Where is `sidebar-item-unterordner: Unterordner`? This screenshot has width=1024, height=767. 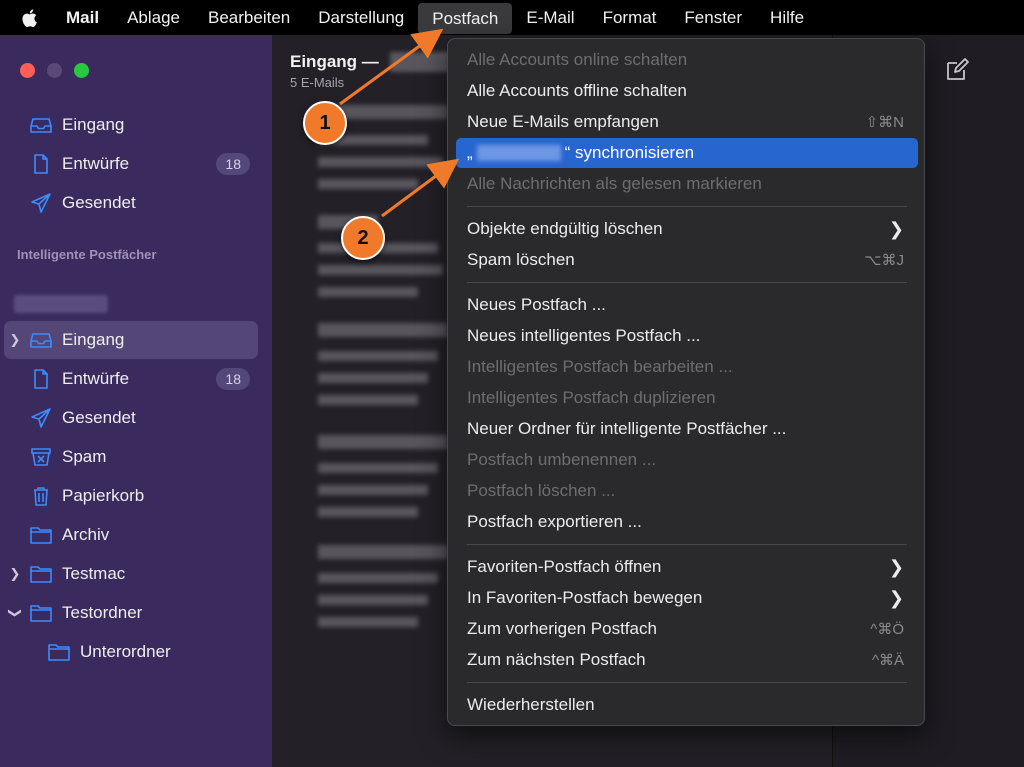
sidebar-item-unterordner: Unterordner is located at coordinates (140, 652).